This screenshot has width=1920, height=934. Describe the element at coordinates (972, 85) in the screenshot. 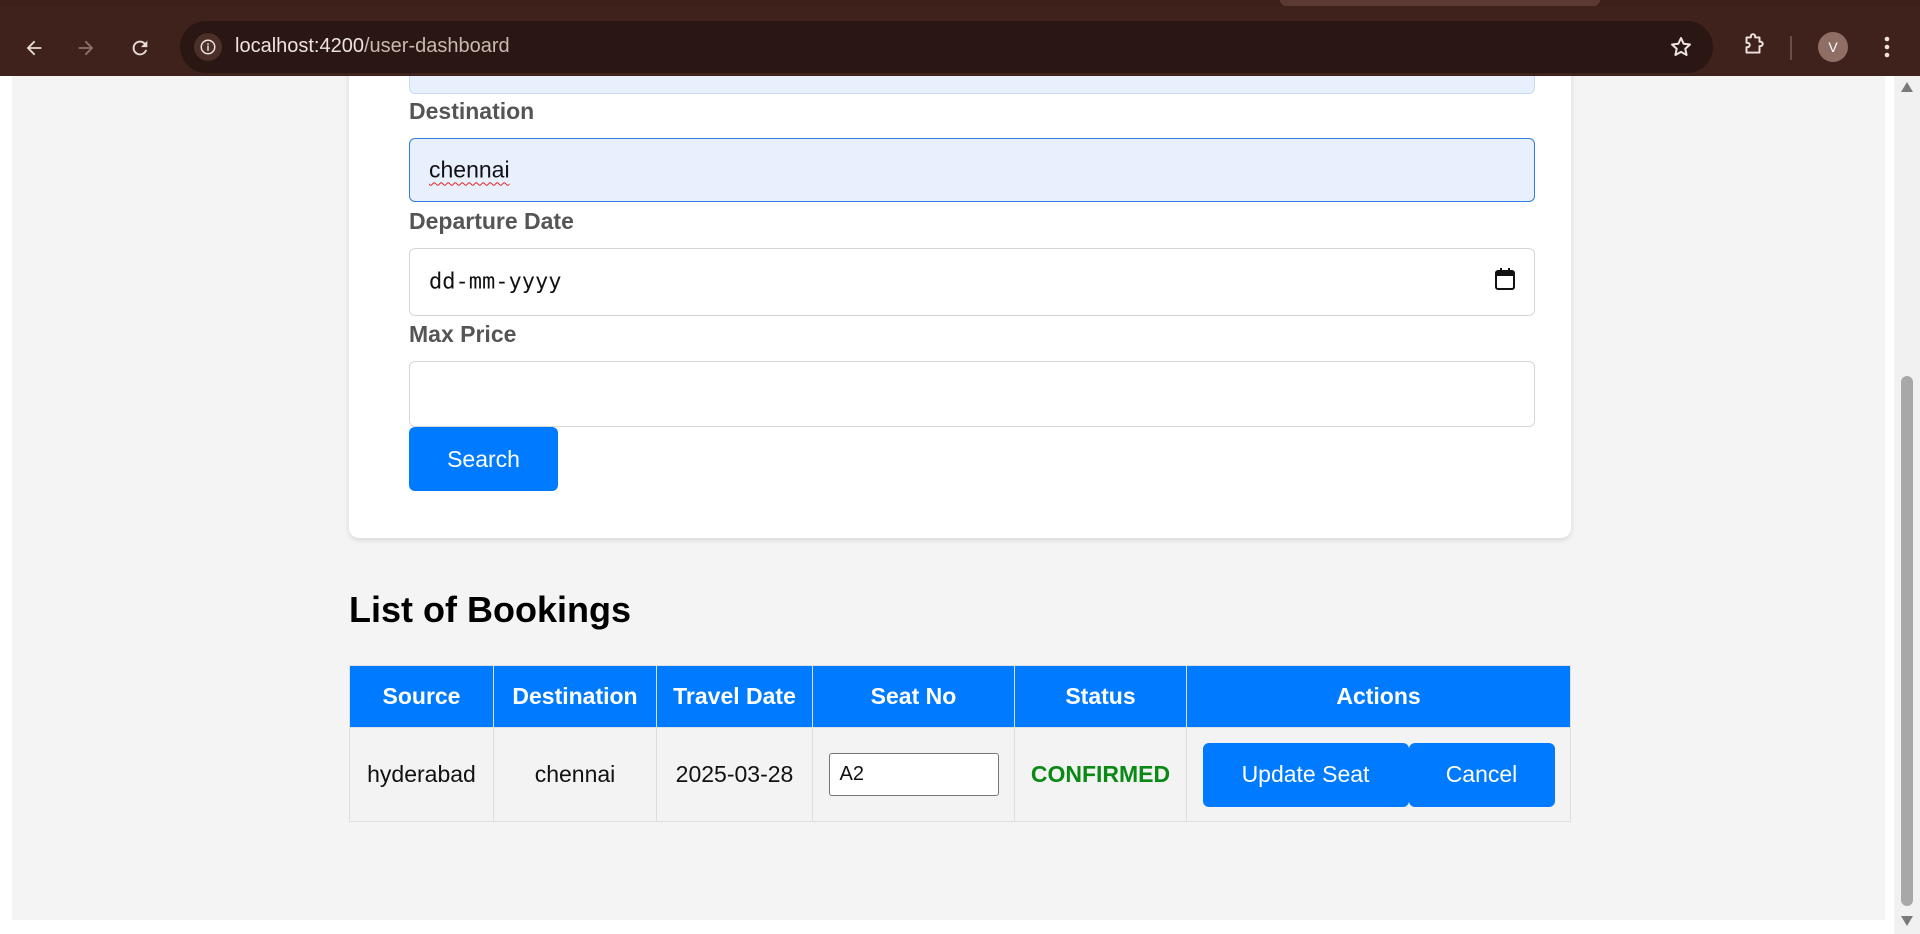

I see `source-field` at that location.